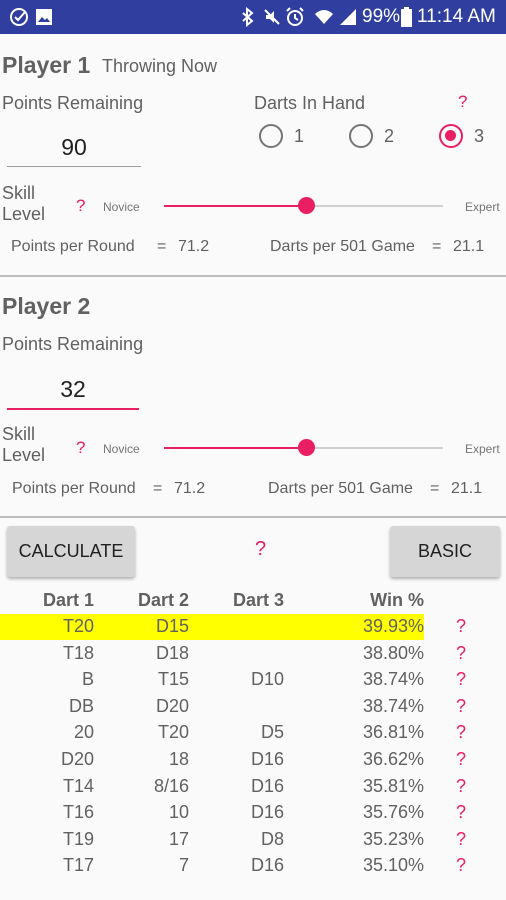  I want to click on player1-points-input: 90, so click(74, 147).